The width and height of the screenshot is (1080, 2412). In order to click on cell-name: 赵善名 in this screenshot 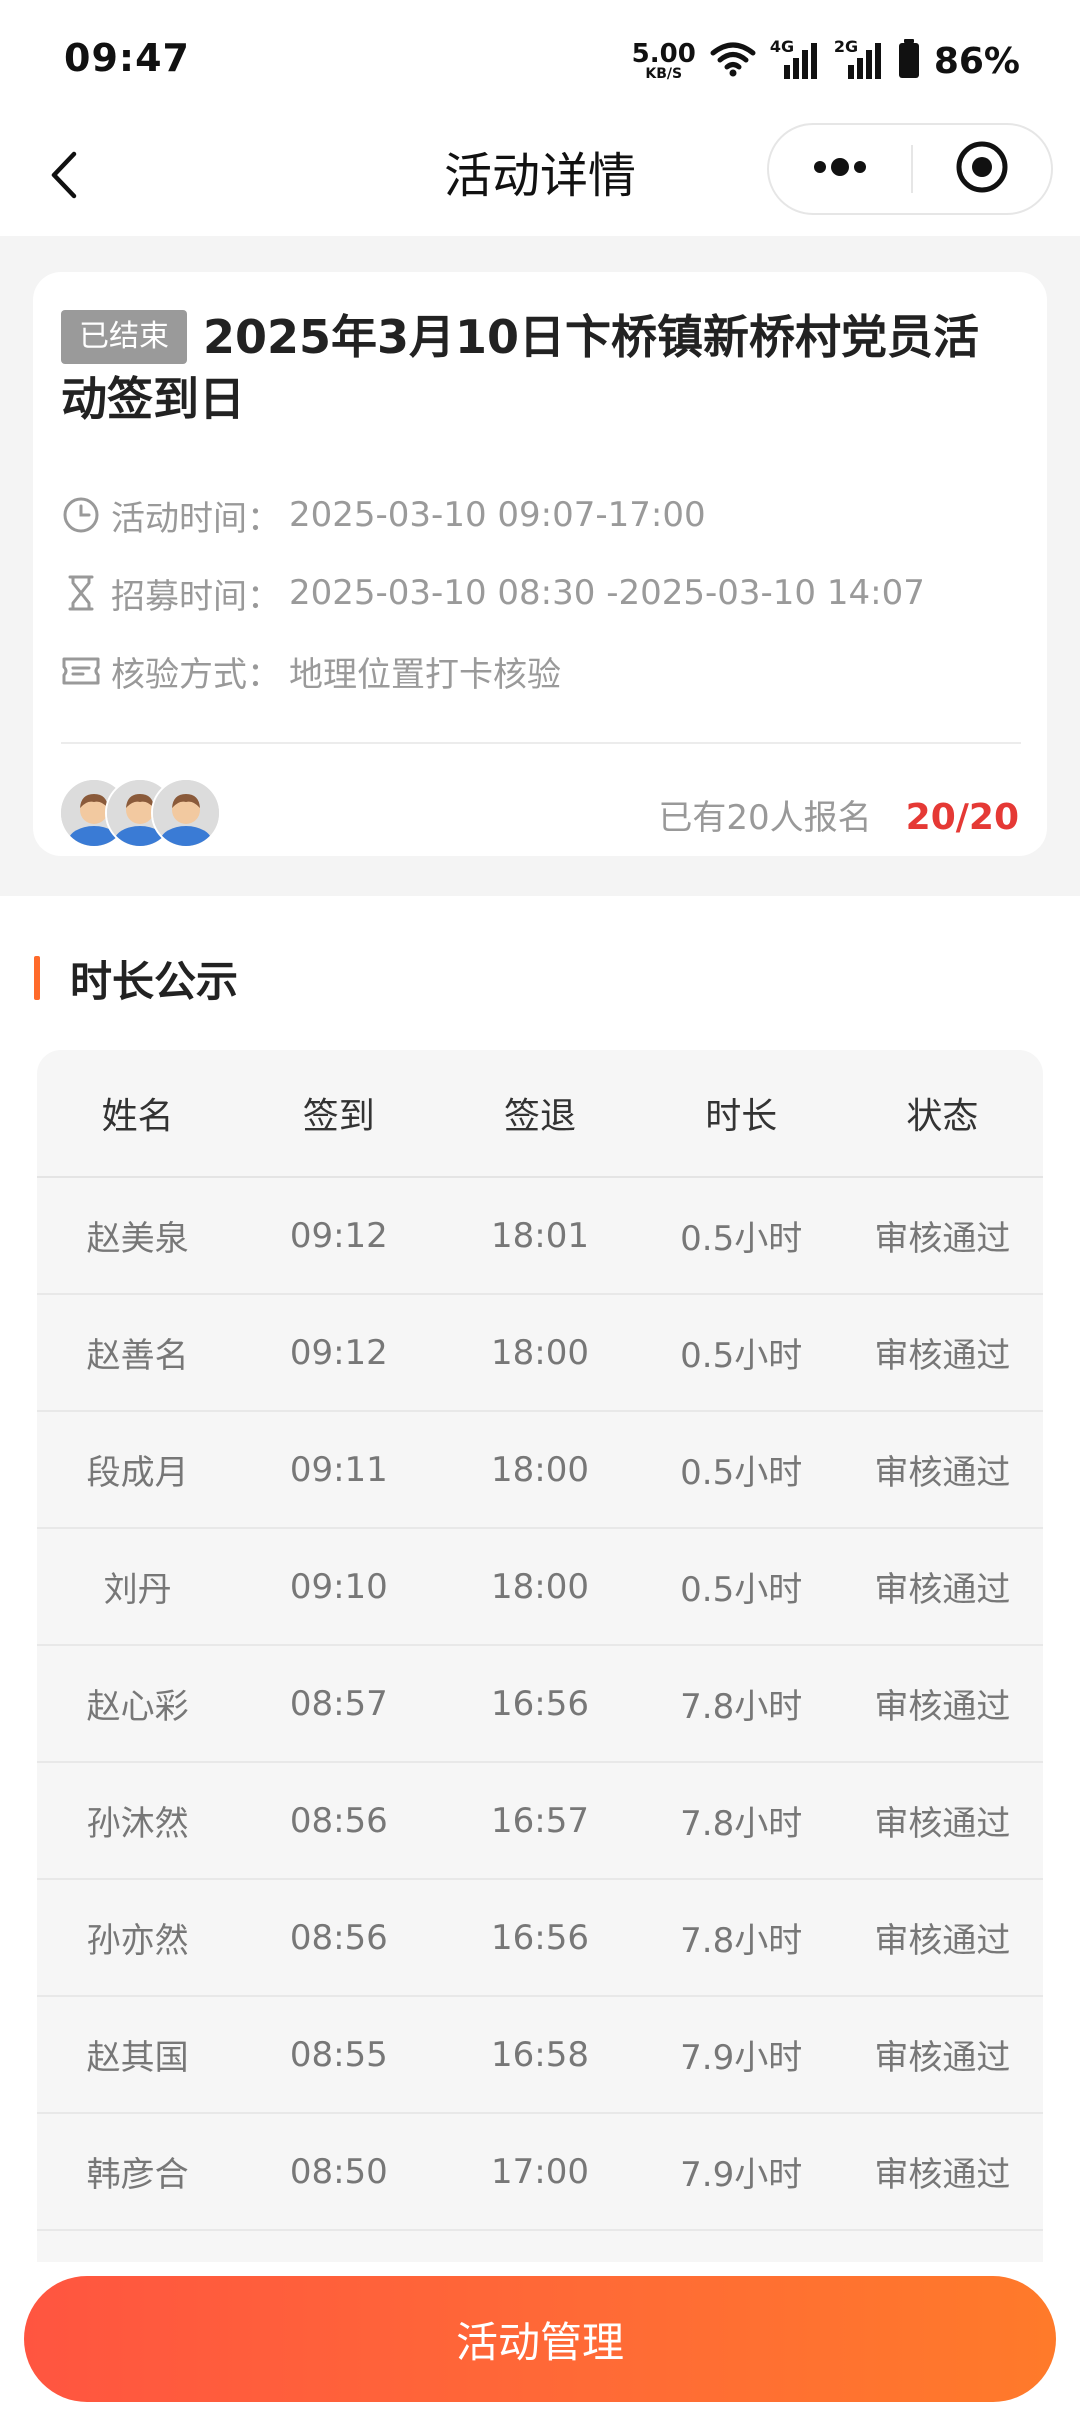, I will do `click(137, 1356)`.